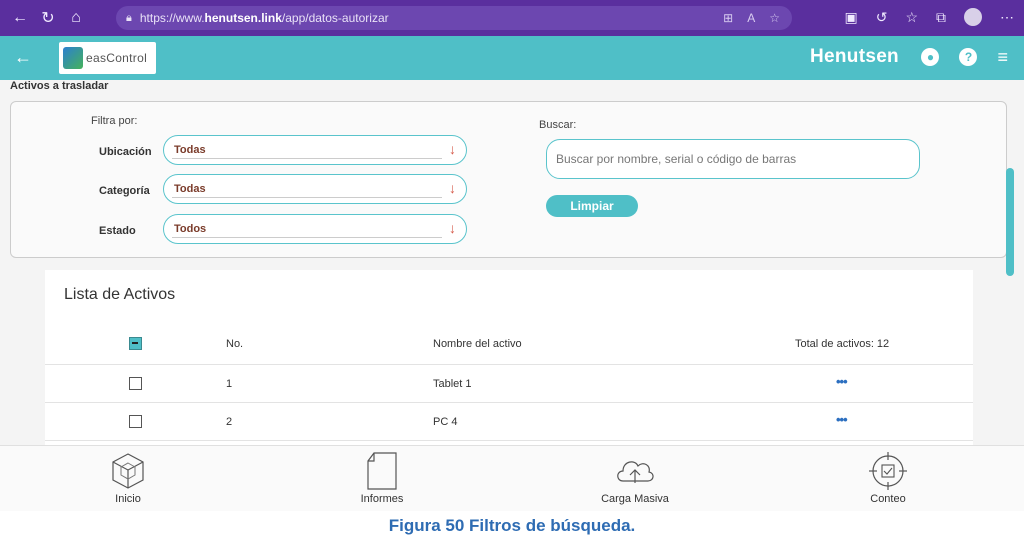 Image resolution: width=1024 pixels, height=543 pixels. What do you see at coordinates (20, 18) in the screenshot?
I see `browser-back-icon: ←` at bounding box center [20, 18].